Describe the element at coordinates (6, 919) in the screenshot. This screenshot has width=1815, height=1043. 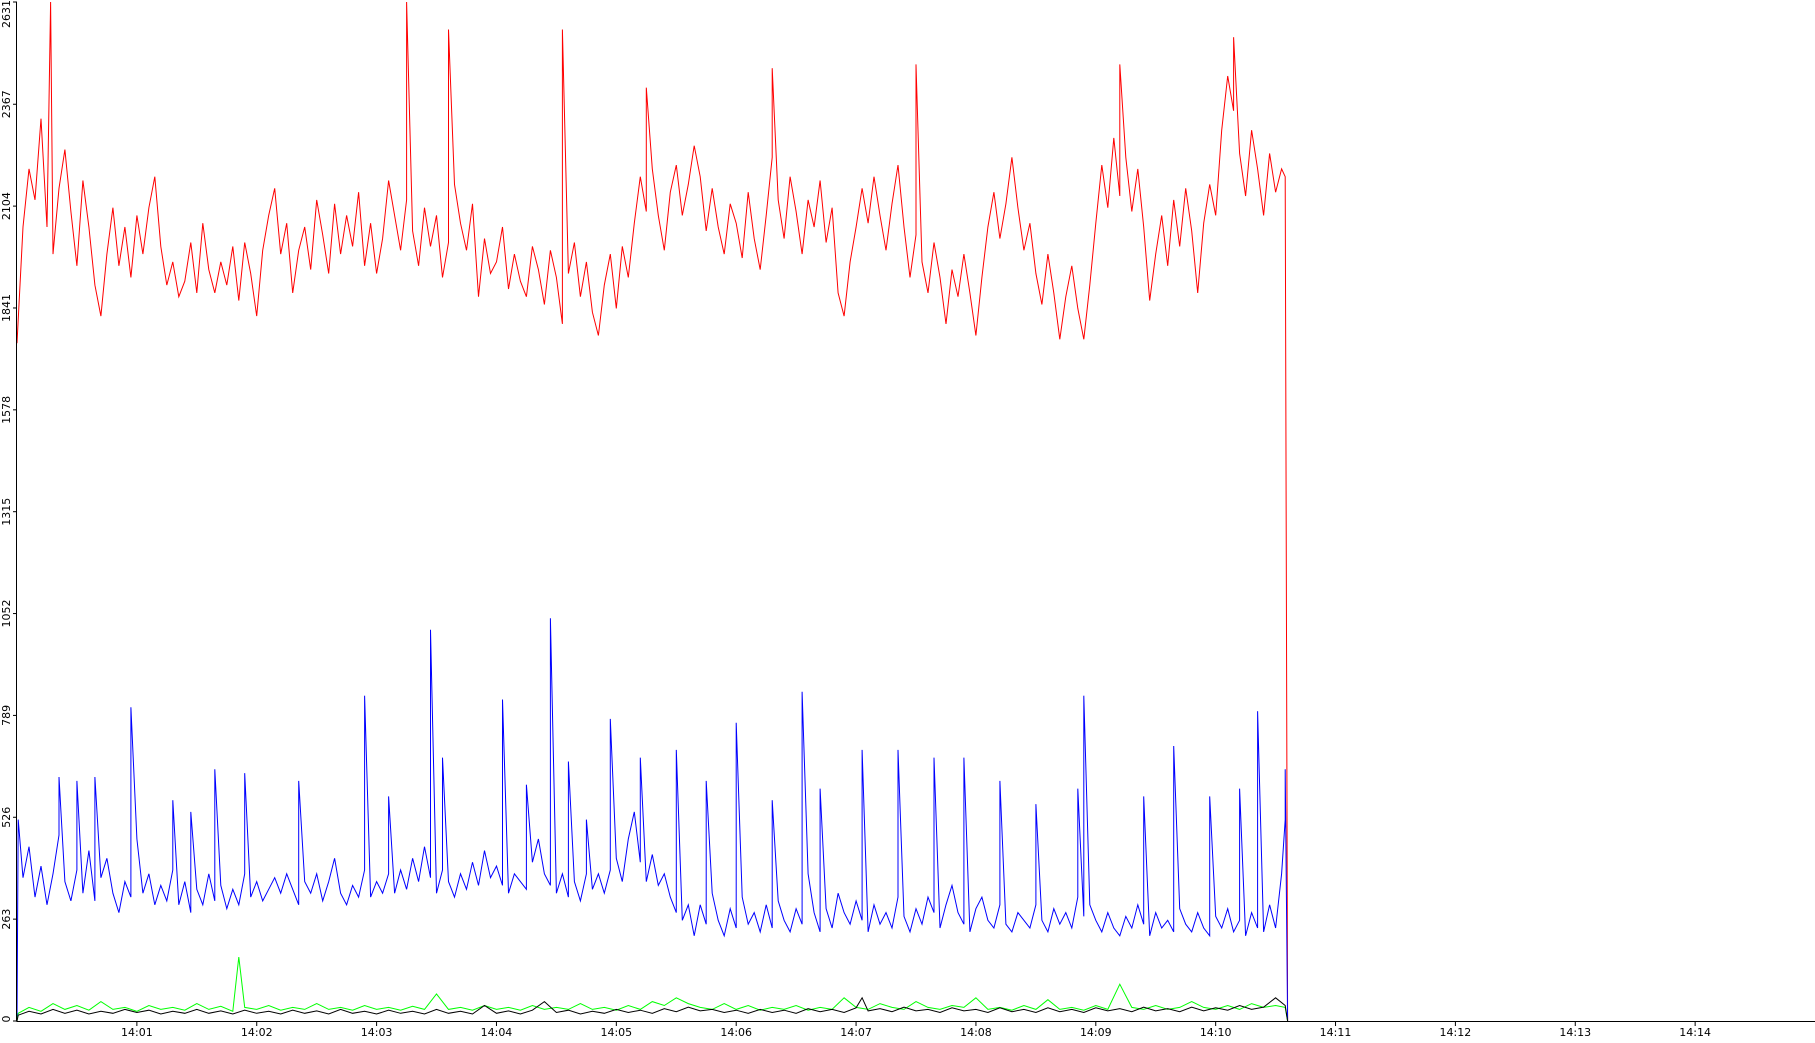
I see `y-tick-label: 263` at that location.